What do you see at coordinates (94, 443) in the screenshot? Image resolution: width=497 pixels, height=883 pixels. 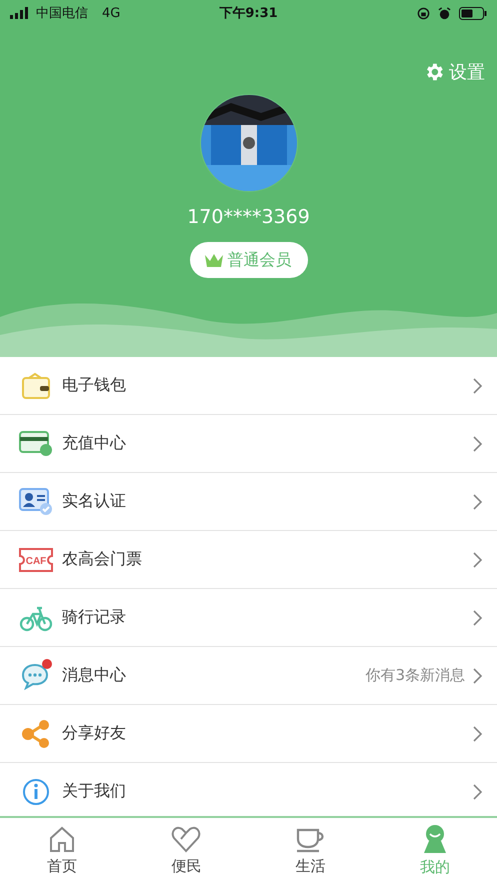 I see `menu-label: 充值中心` at bounding box center [94, 443].